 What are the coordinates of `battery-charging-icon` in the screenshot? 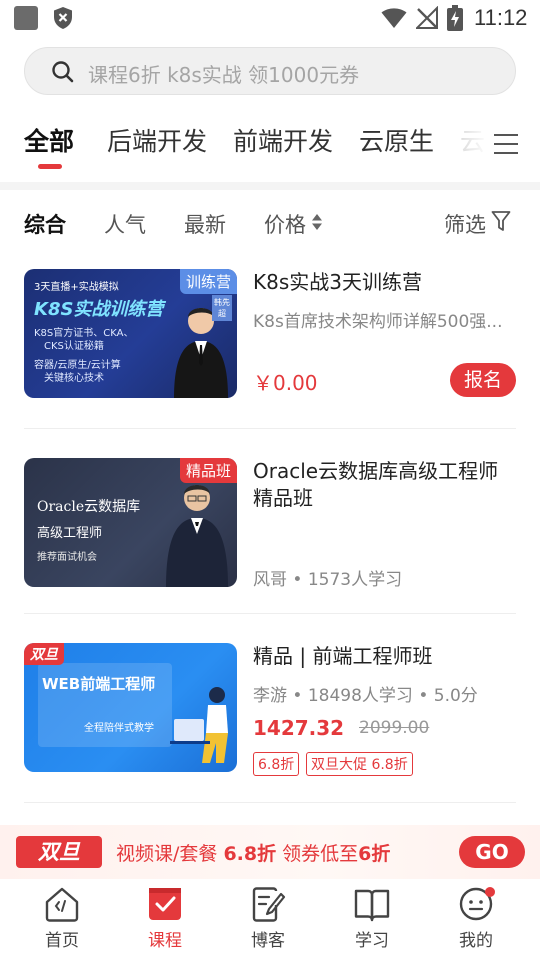 It's located at (455, 18).